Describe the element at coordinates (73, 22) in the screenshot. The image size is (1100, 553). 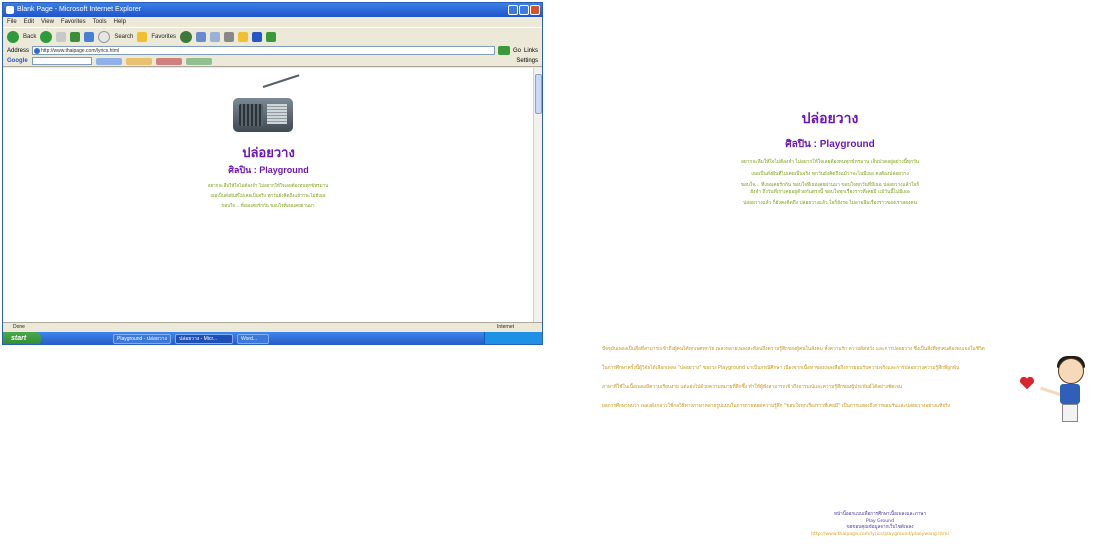
I see `menu-favorites: Favorites` at that location.